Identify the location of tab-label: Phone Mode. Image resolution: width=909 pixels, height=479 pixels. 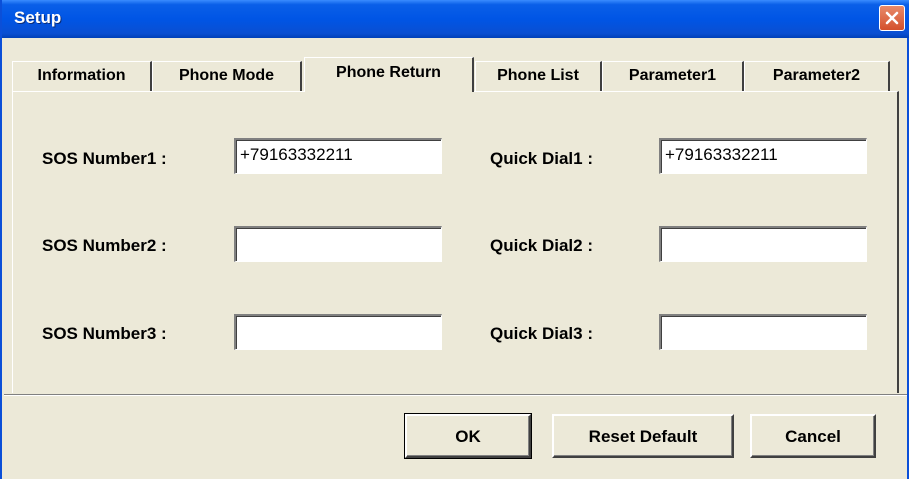
(226, 75).